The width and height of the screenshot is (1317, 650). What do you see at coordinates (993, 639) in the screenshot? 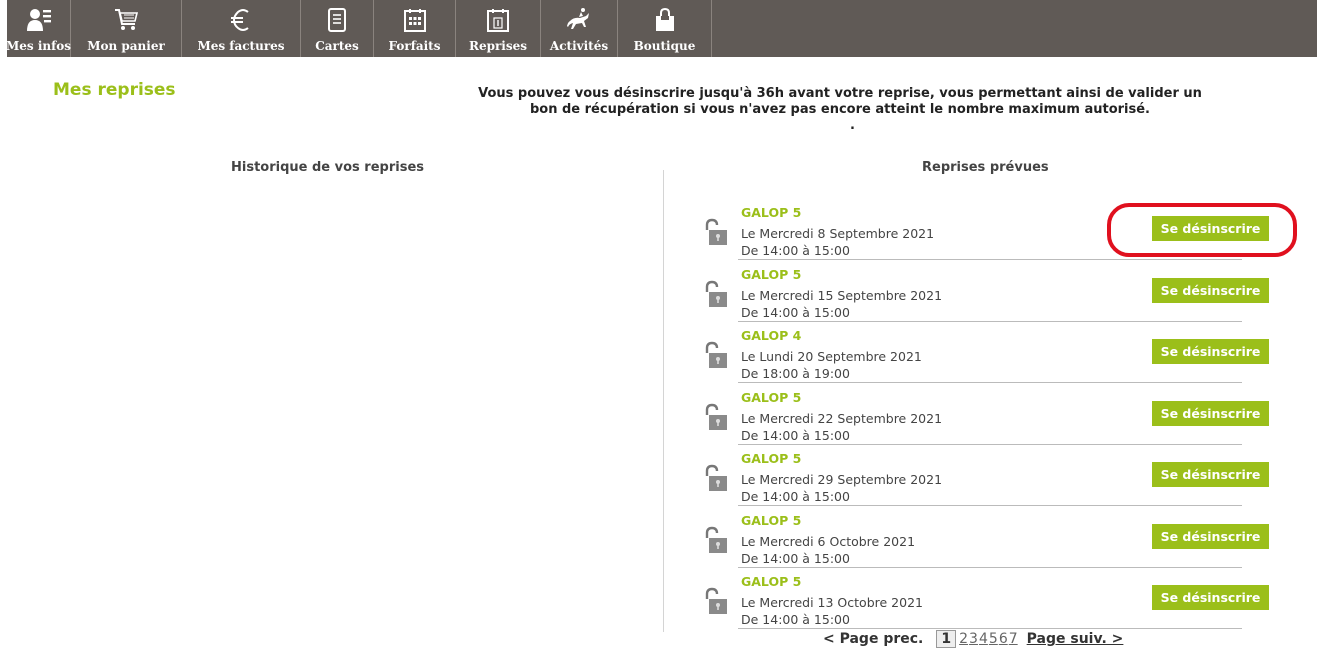
I see `page-link-5: 5` at bounding box center [993, 639].